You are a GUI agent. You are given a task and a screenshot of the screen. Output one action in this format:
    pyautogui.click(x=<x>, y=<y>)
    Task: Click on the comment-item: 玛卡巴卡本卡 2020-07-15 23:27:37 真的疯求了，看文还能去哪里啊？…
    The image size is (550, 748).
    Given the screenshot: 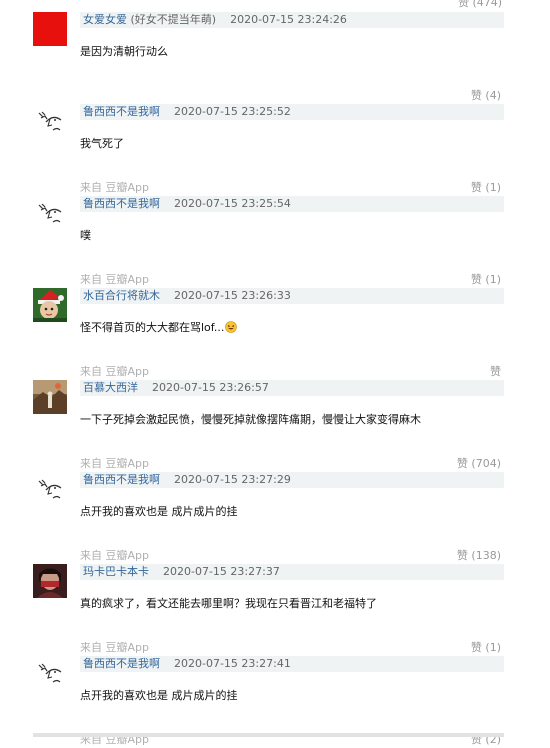 What is the action you would take?
    pyautogui.click(x=275, y=610)
    